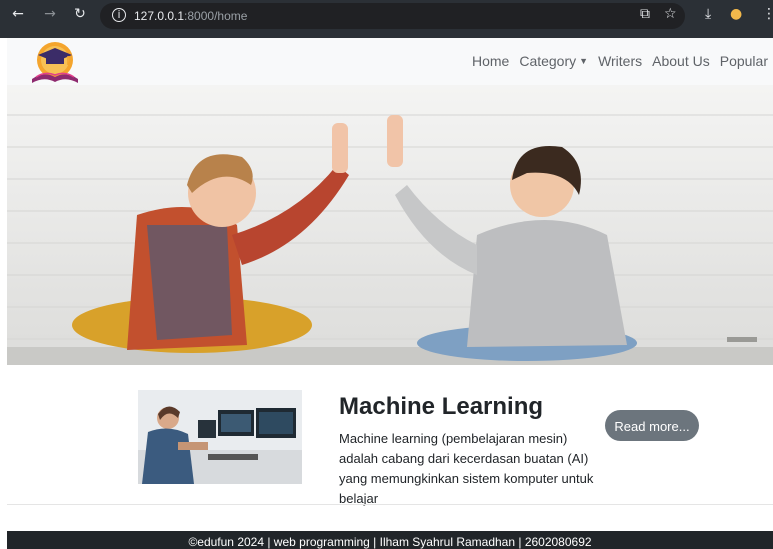  What do you see at coordinates (681, 63) in the screenshot?
I see `nav-about-us: About Us` at bounding box center [681, 63].